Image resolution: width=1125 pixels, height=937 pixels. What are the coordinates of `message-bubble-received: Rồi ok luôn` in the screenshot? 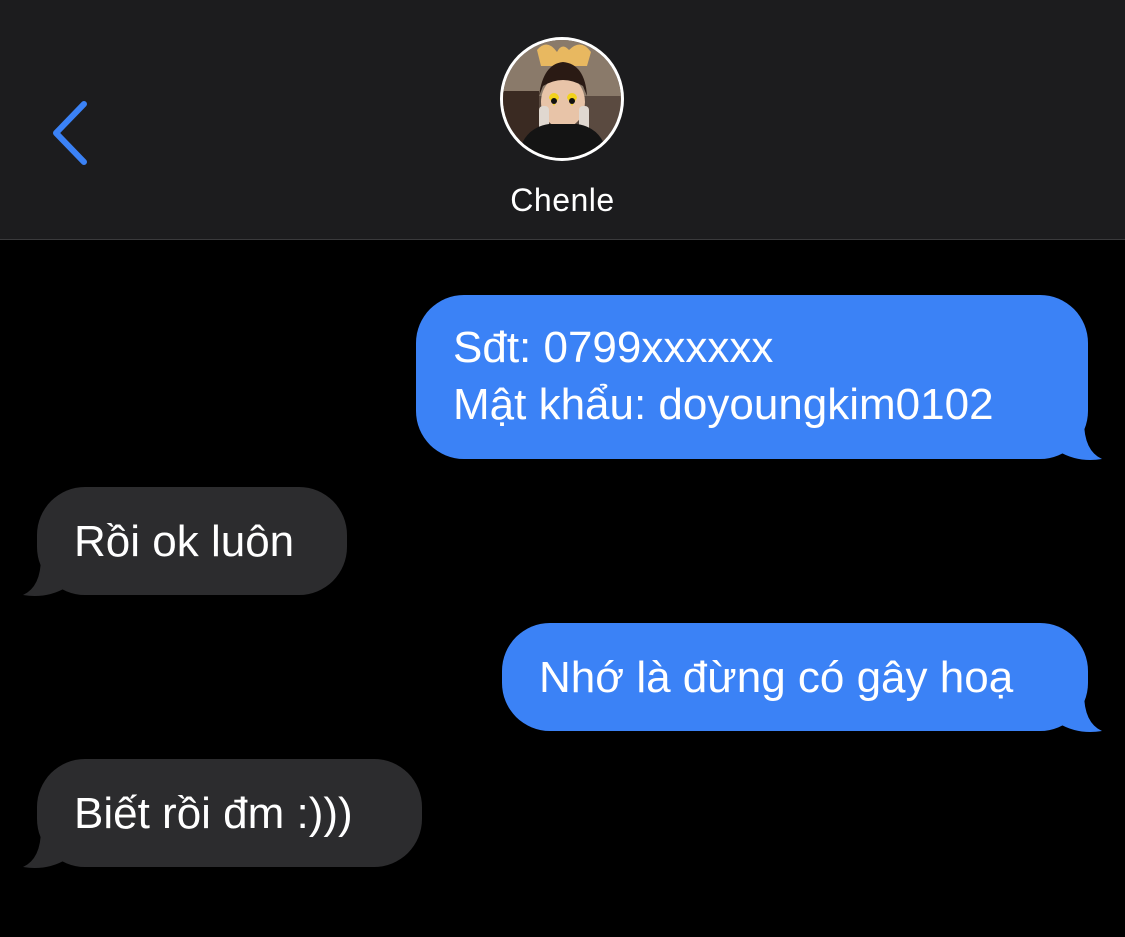 It's located at (185, 541).